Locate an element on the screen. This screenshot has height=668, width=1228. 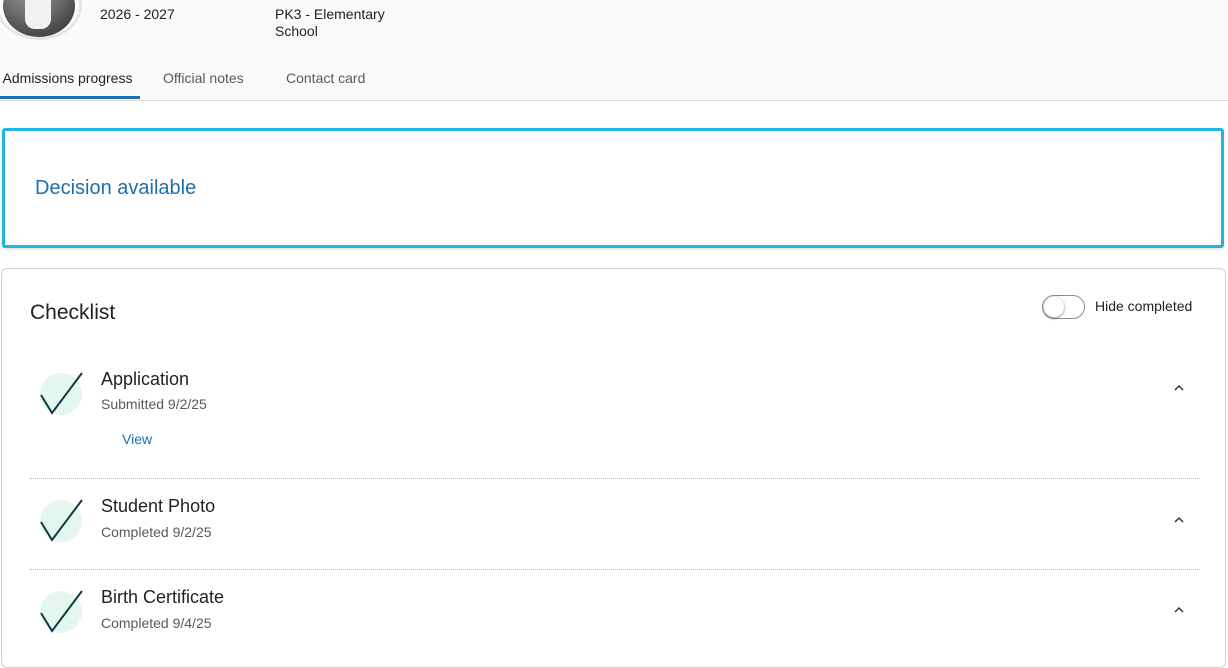
item-title: Birth Certificate is located at coordinates (163, 597).